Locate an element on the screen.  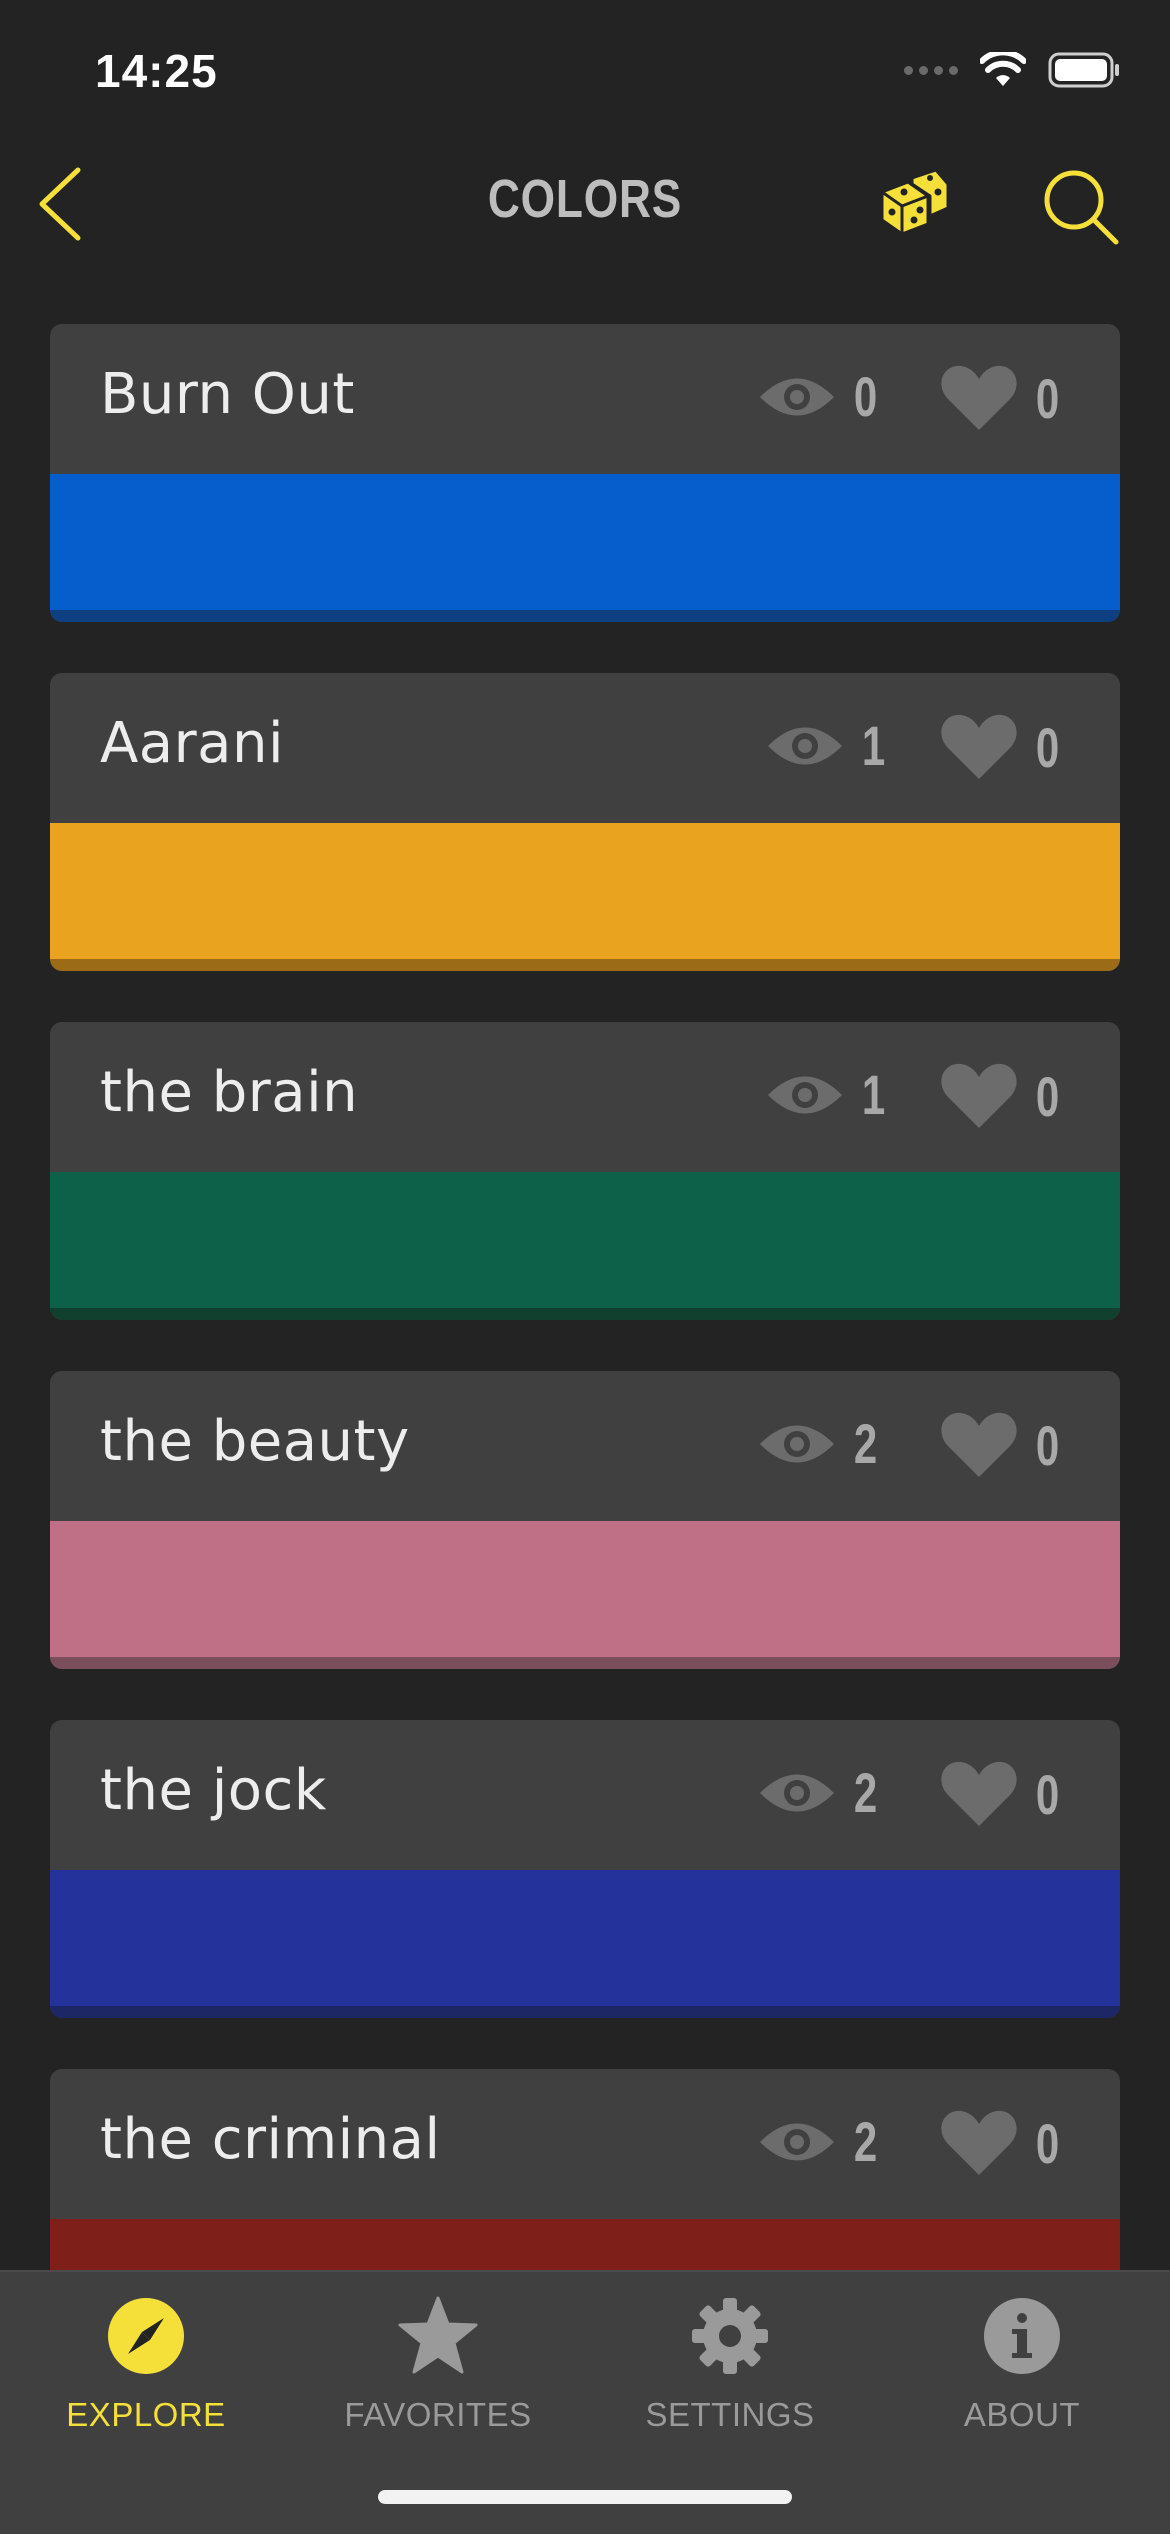
search-icon is located at coordinates (1080, 206).